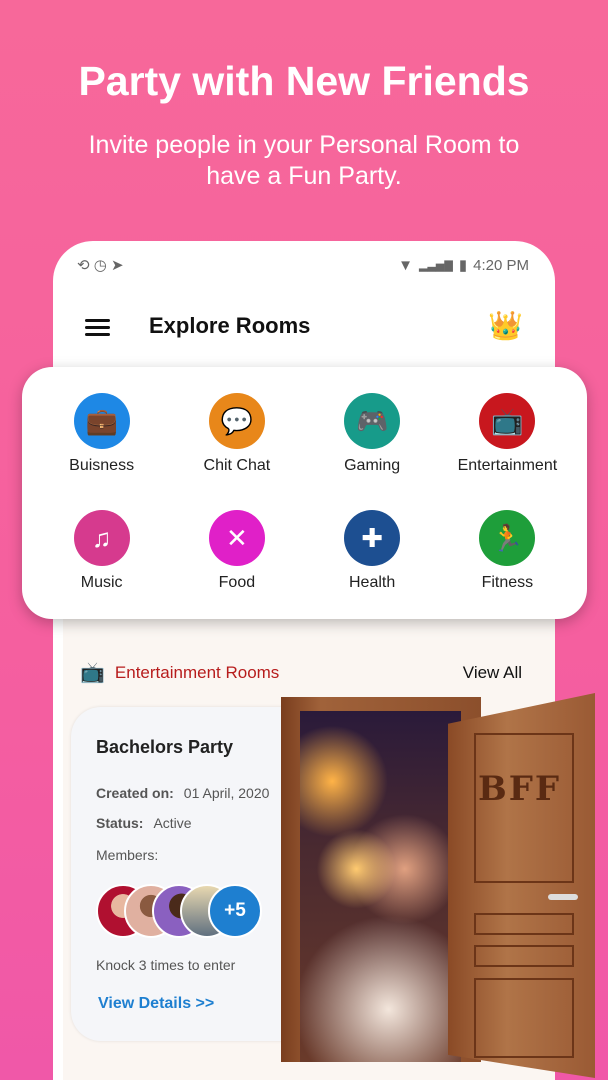  I want to click on chat-bubble-icon: 💬, so click(236, 421).